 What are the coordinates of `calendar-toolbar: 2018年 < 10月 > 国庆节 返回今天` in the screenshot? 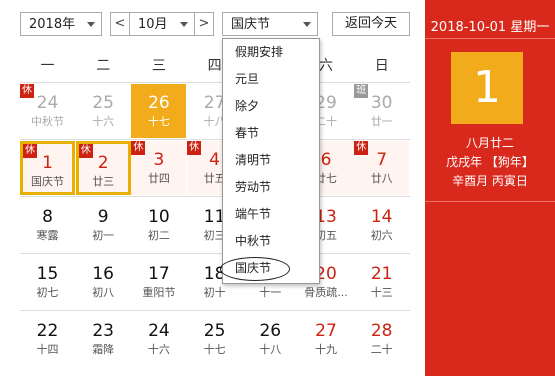 It's located at (217, 25).